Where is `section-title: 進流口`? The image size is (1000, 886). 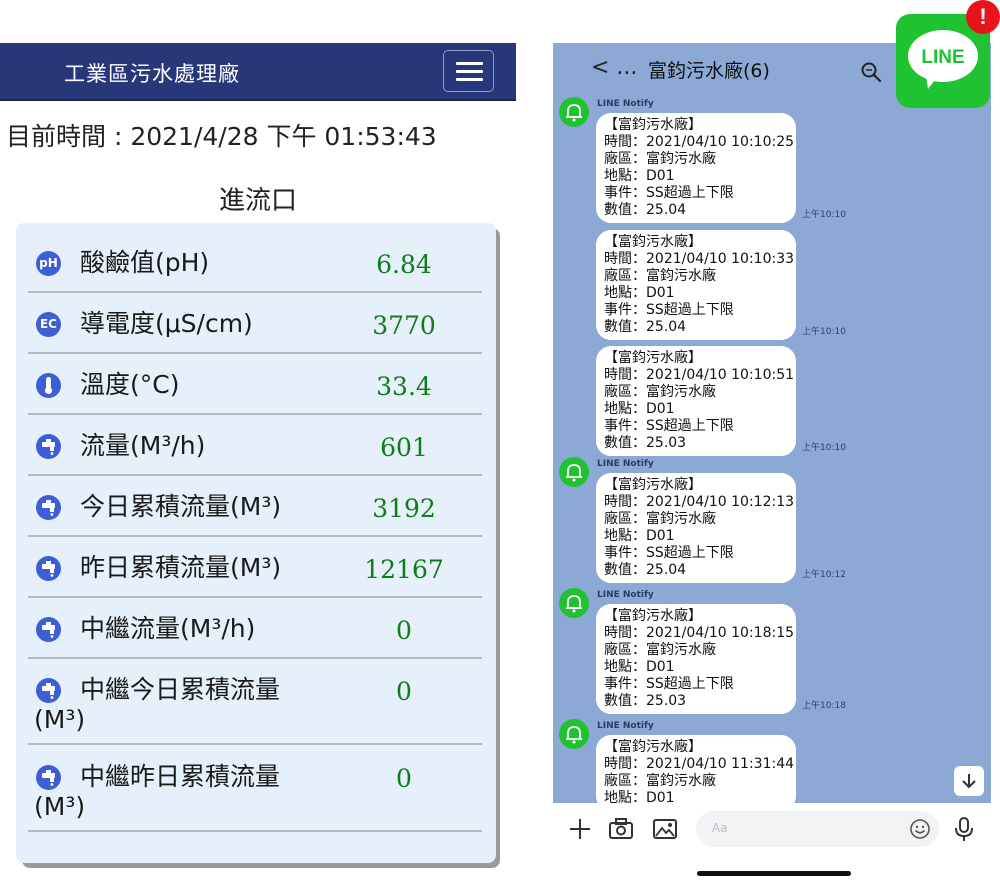
section-title: 進流口 is located at coordinates (257, 201).